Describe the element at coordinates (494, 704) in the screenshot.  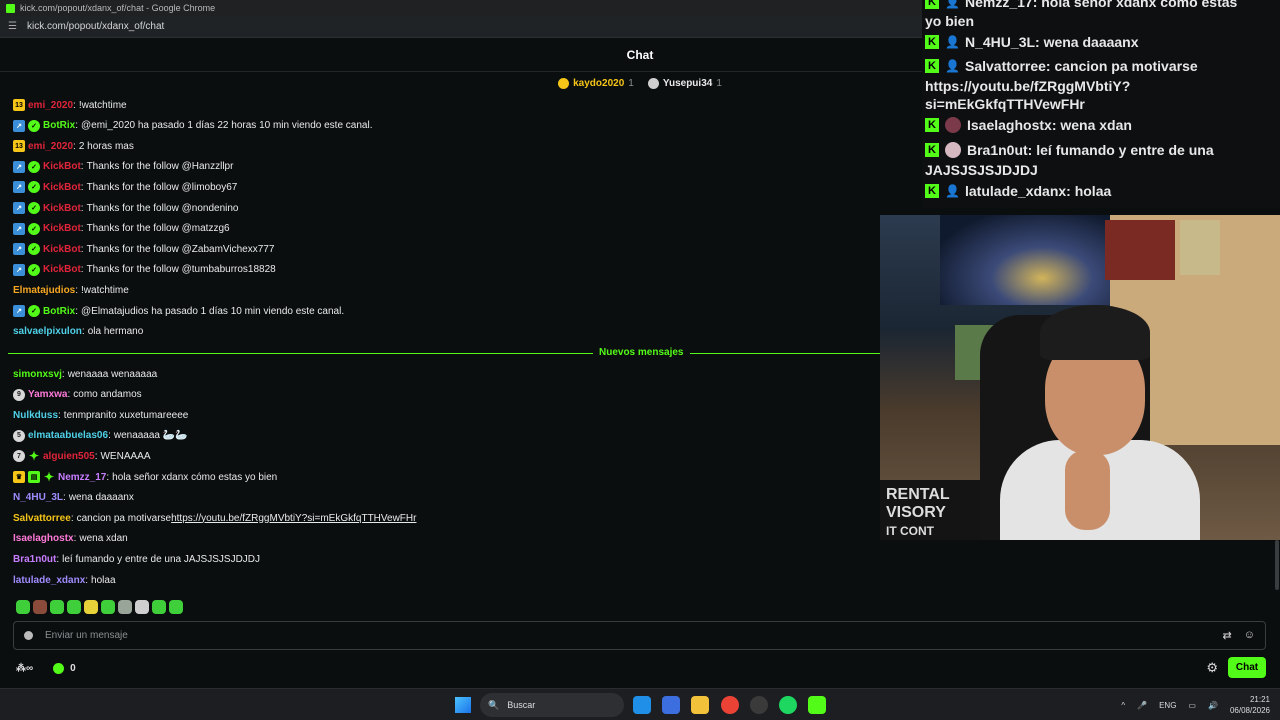
I see `search-icon: 🔍` at that location.